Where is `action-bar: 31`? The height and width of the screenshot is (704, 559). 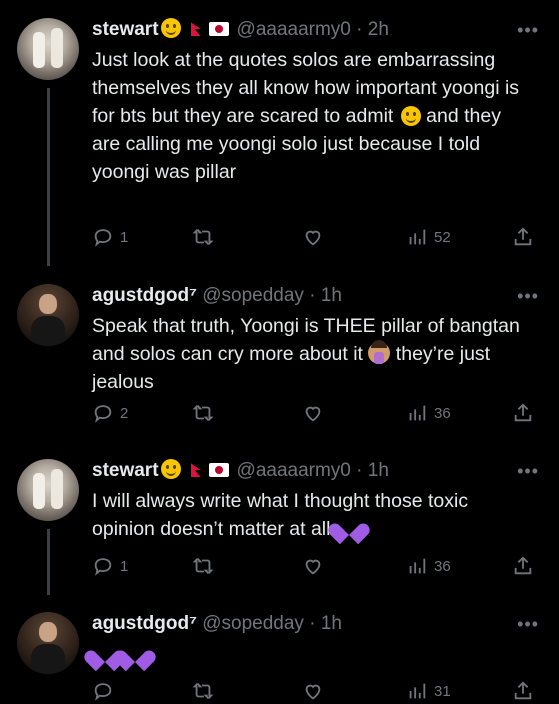 action-bar: 31 is located at coordinates (314, 691).